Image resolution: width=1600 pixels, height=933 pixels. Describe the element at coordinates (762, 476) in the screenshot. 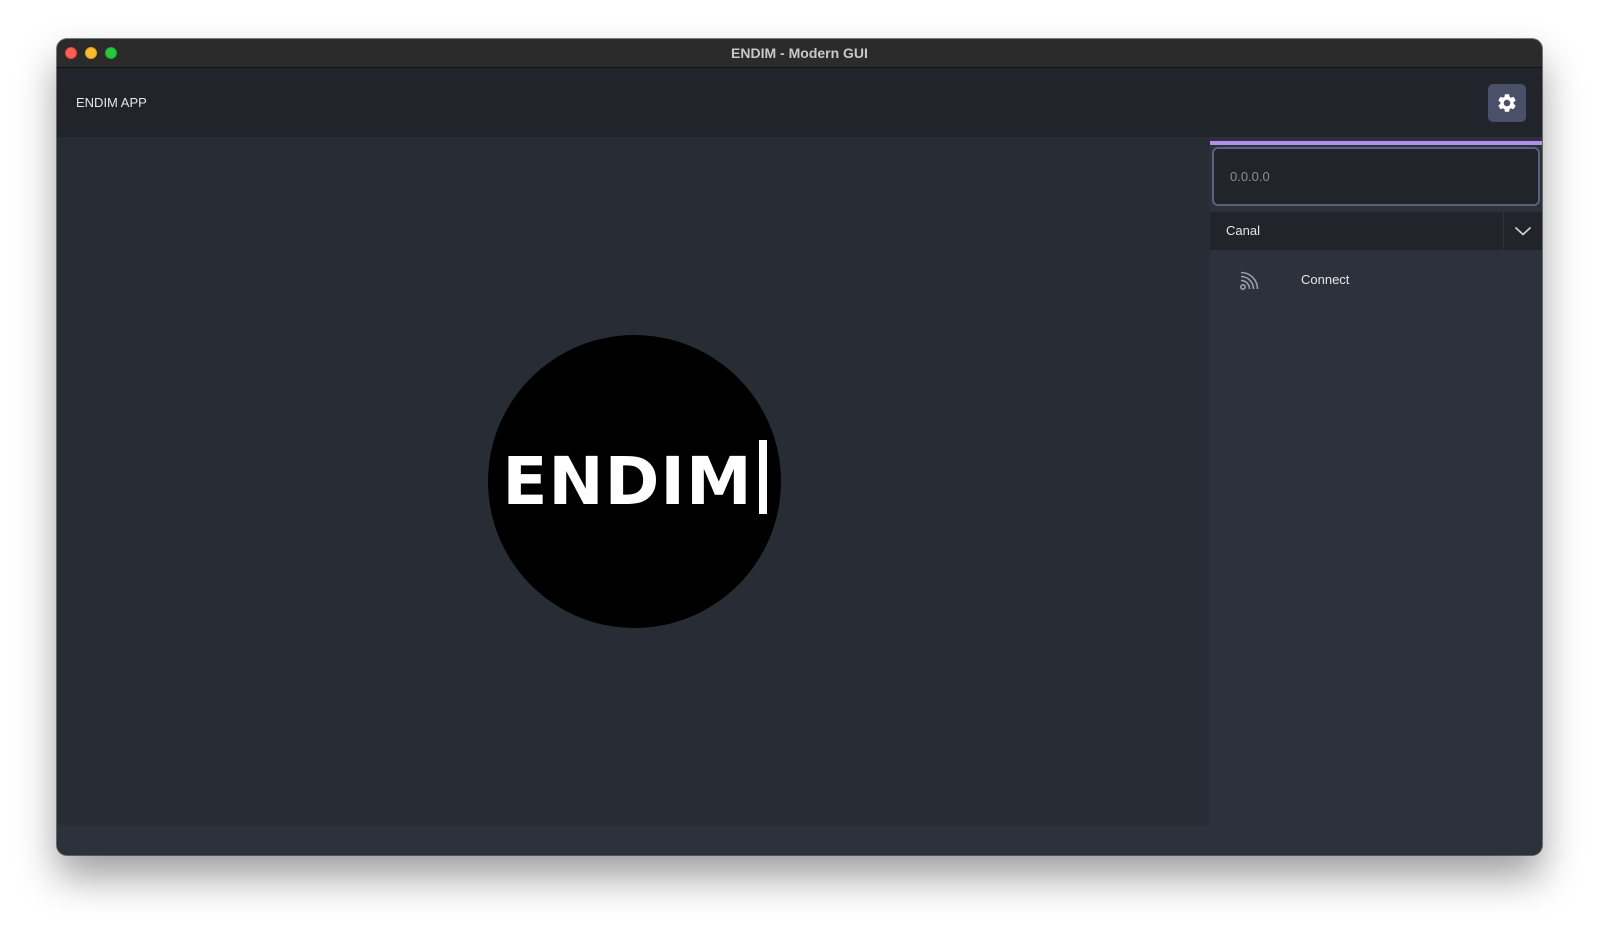

I see `logo-cursor-bar` at that location.